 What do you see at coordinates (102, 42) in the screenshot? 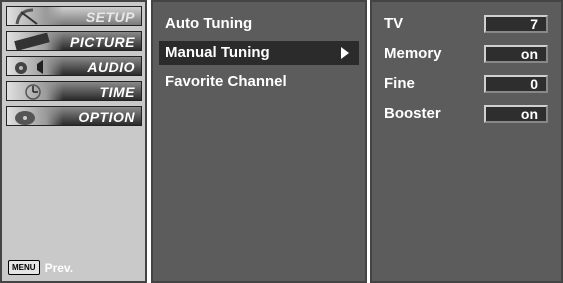
I see `menu-label-picture: PICTURE` at bounding box center [102, 42].